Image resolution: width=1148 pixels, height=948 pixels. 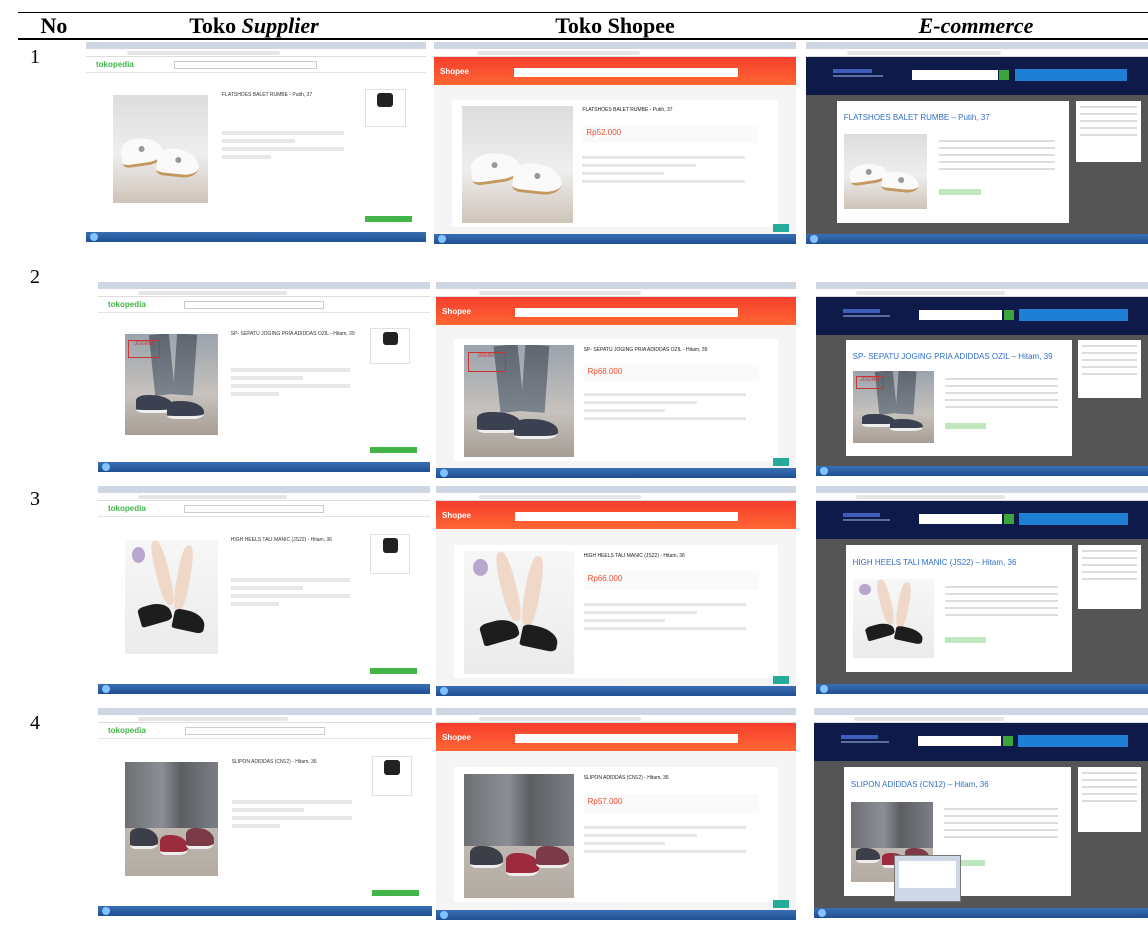 I want to click on tokopedia-product-page: HIGH HEELS TALI MANIC (JS22) - Hitam, 36, so click(x=264, y=600).